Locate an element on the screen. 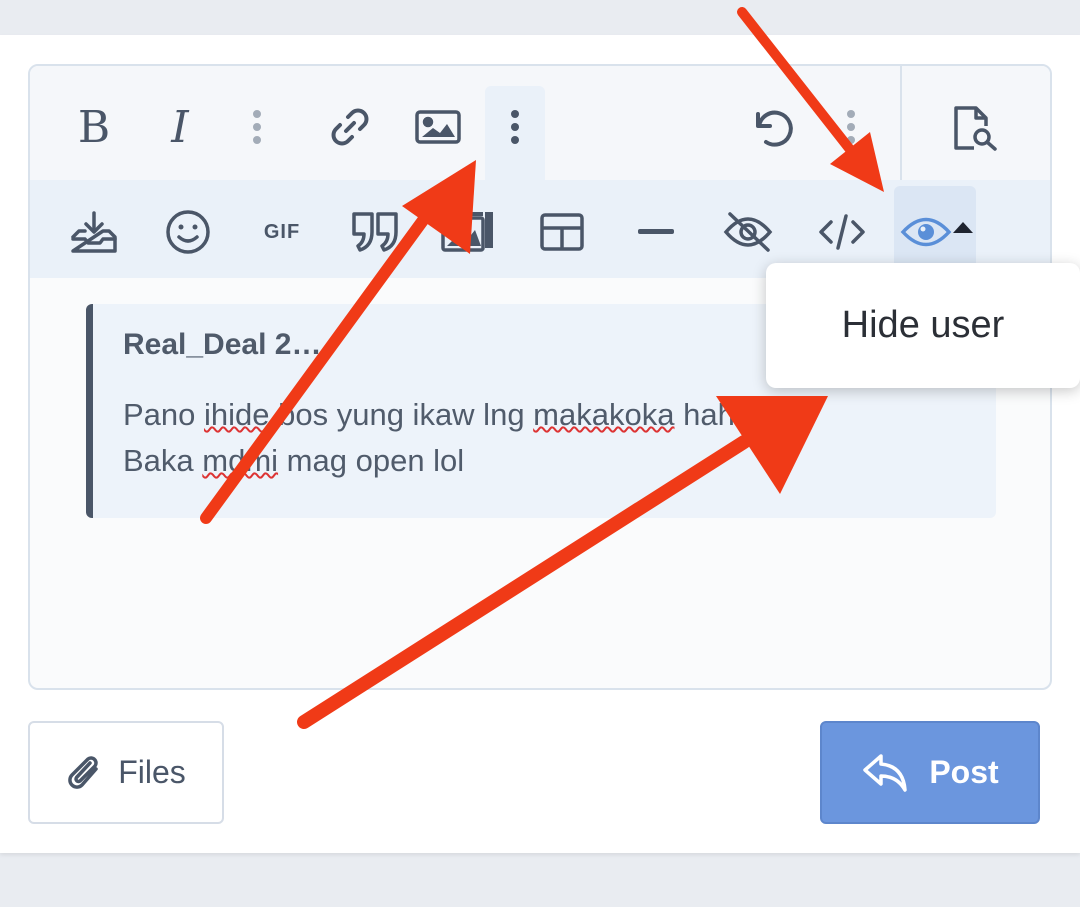  dropdown-caret-icon is located at coordinates (963, 227).